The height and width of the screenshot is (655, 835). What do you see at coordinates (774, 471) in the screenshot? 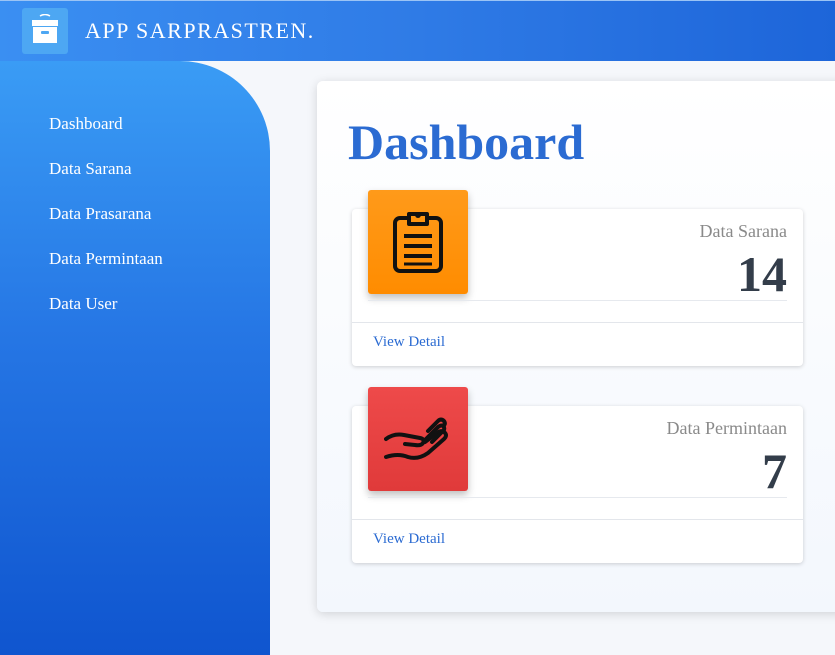
I see `card-value: 7` at bounding box center [774, 471].